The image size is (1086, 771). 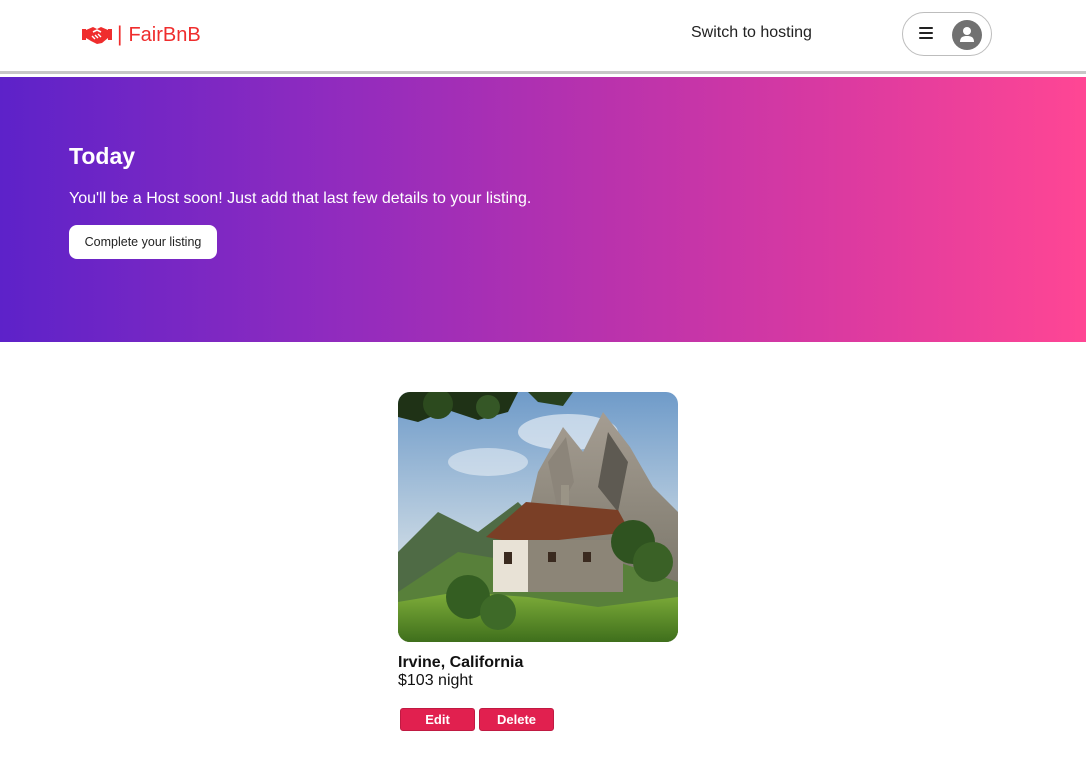 What do you see at coordinates (97, 35) in the screenshot?
I see `handshake-icon` at bounding box center [97, 35].